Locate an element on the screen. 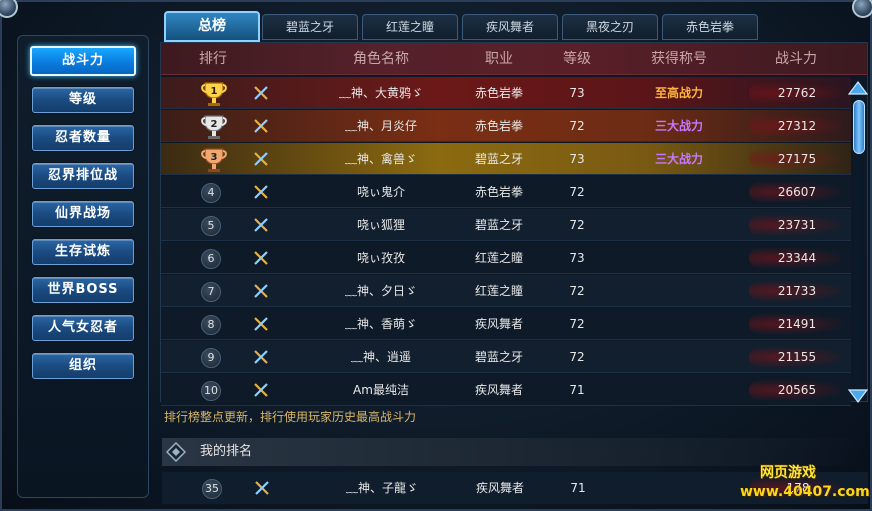 The height and width of the screenshot is (511, 872). table-row: 1 ﹏神、大黄鸦ゞ 赤色岩拳 73 至高战力 27762 is located at coordinates (506, 93).